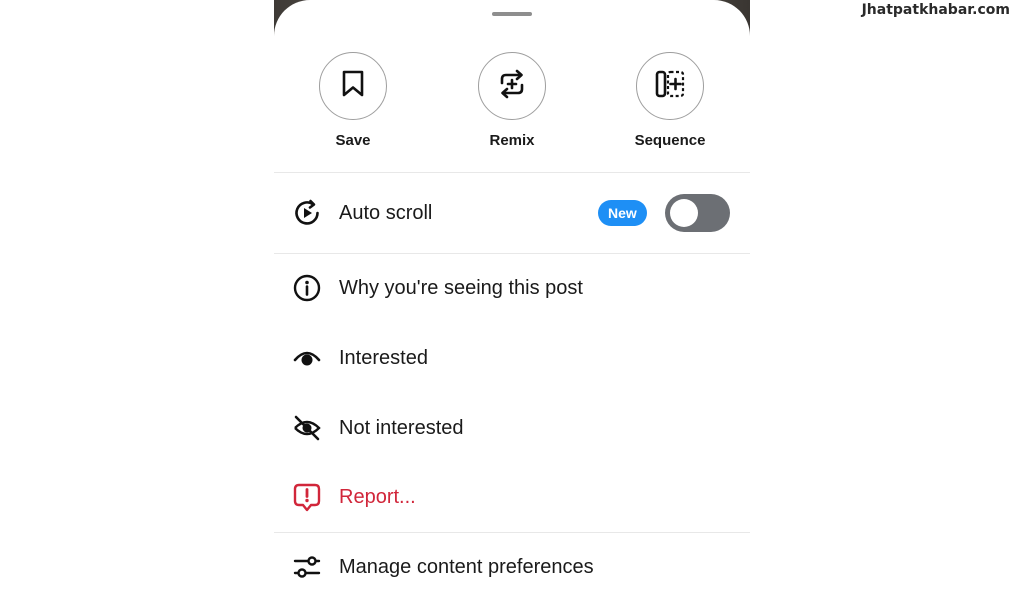  Describe the element at coordinates (466, 566) in the screenshot. I see `manage-preferences-label: Manage content preferences` at that location.